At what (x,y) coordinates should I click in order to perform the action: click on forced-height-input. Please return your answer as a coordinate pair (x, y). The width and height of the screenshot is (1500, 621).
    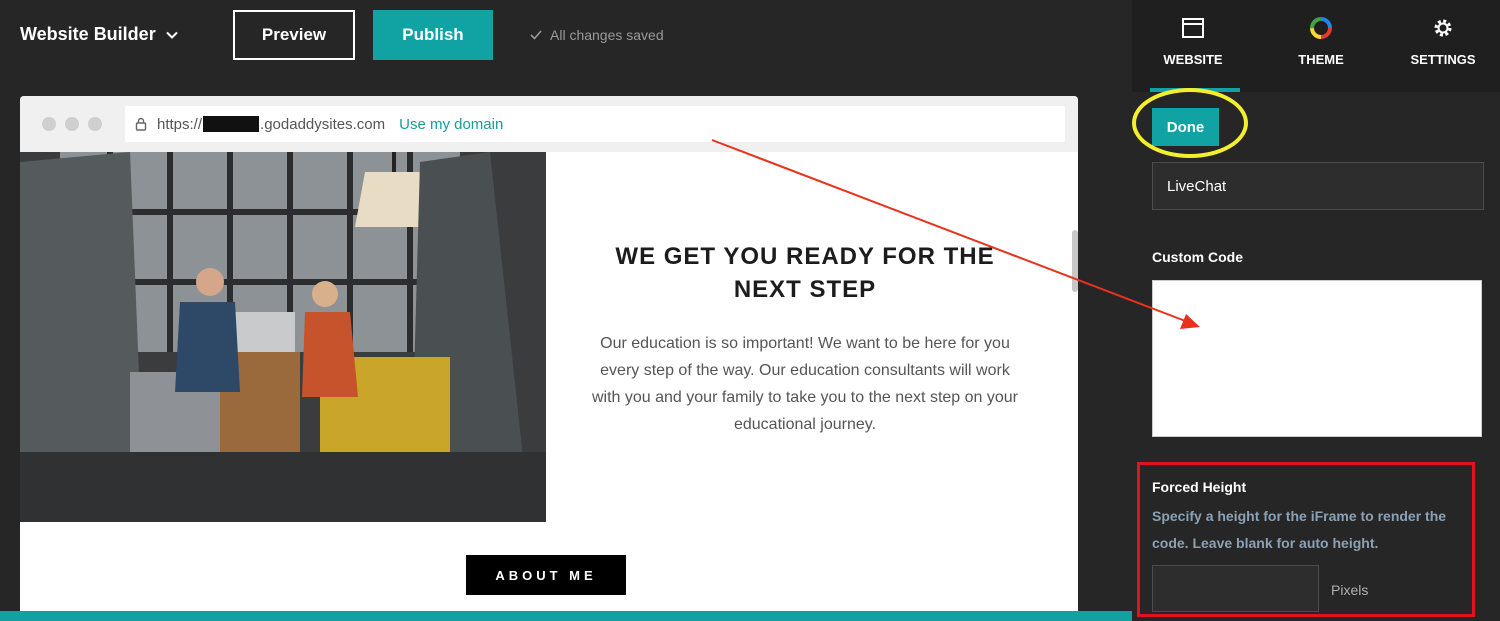
    Looking at the image, I should click on (1235, 588).